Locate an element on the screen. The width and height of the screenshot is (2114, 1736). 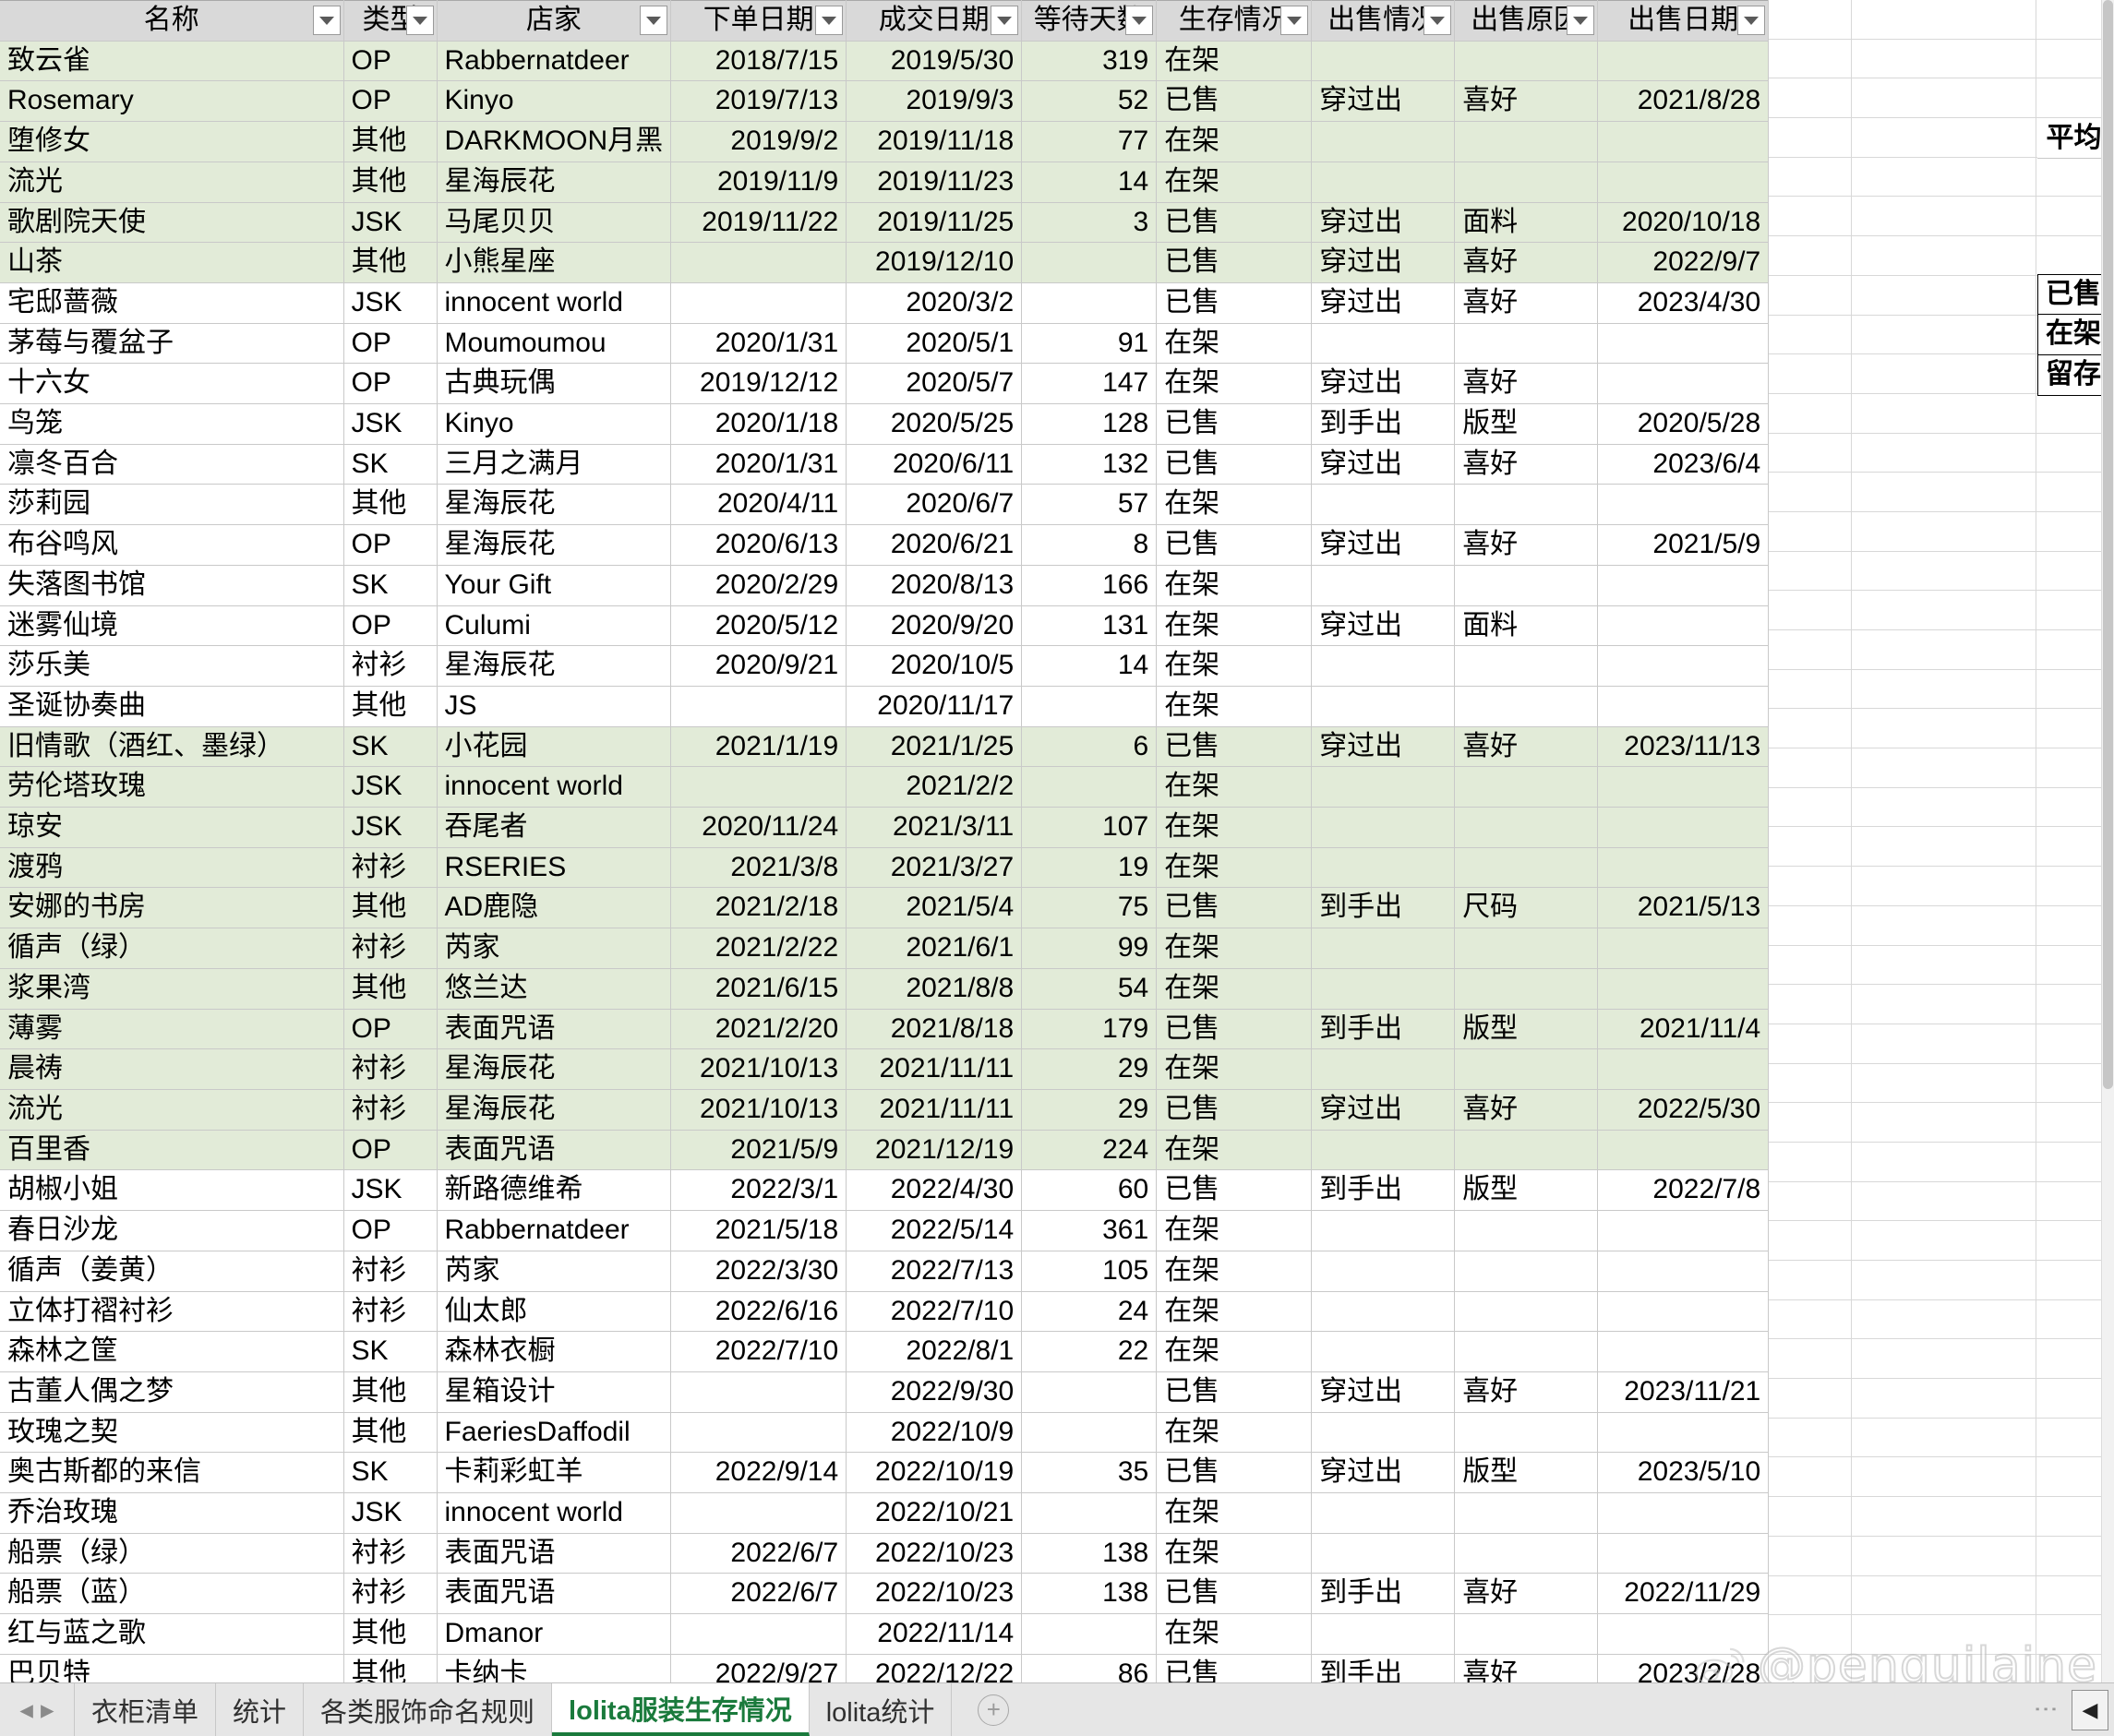
table-row: 劳伦塔玫瑰 JSK innocent world 2021/2/2 在架 is located at coordinates (885, 787).